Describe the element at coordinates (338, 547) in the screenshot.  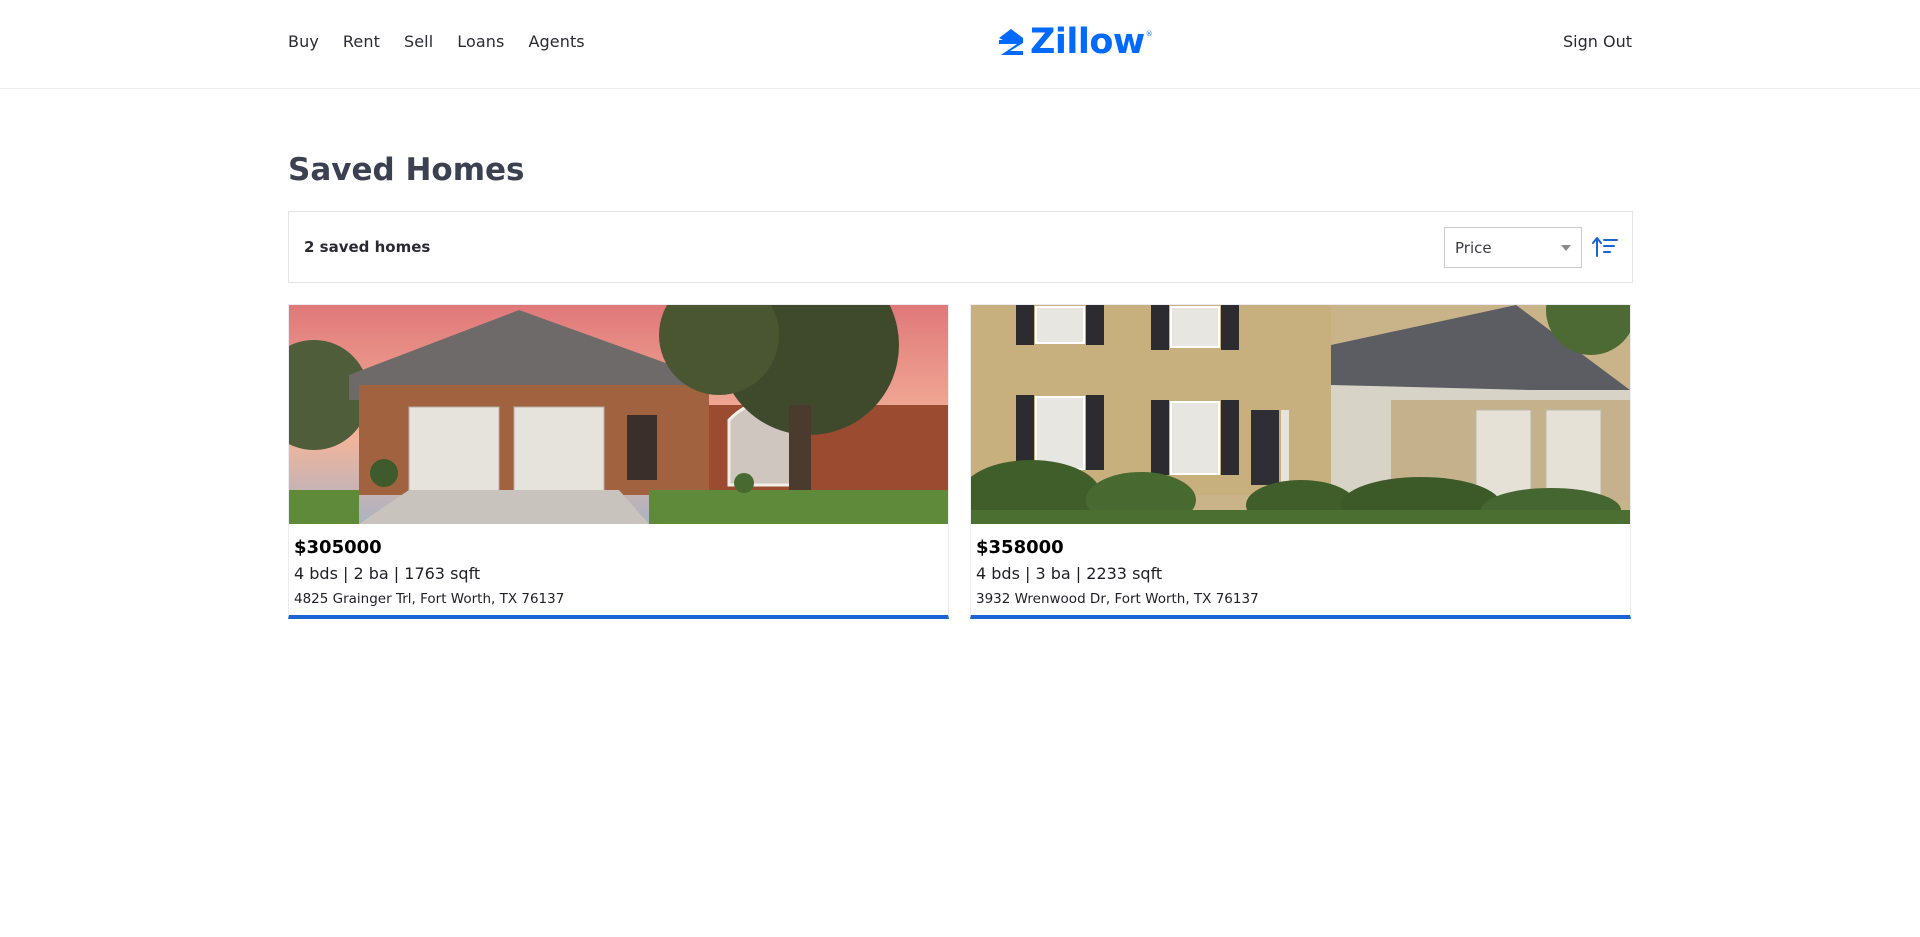
I see `home-price: $305000` at that location.